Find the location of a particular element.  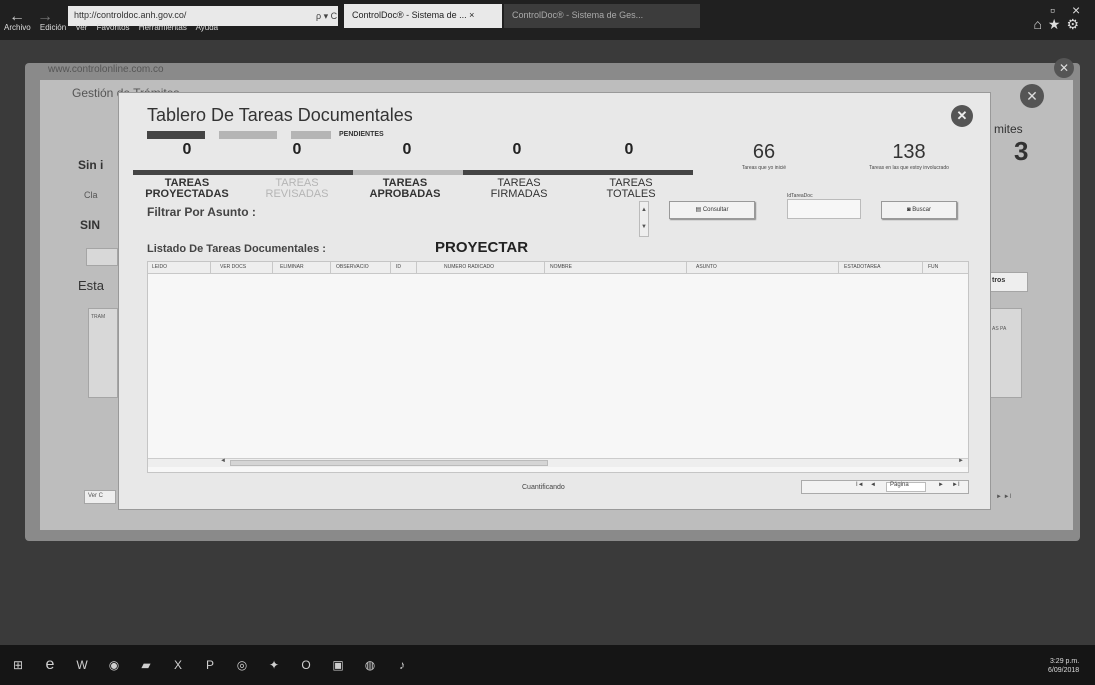

menu-item: Edición is located at coordinates (53, 27).